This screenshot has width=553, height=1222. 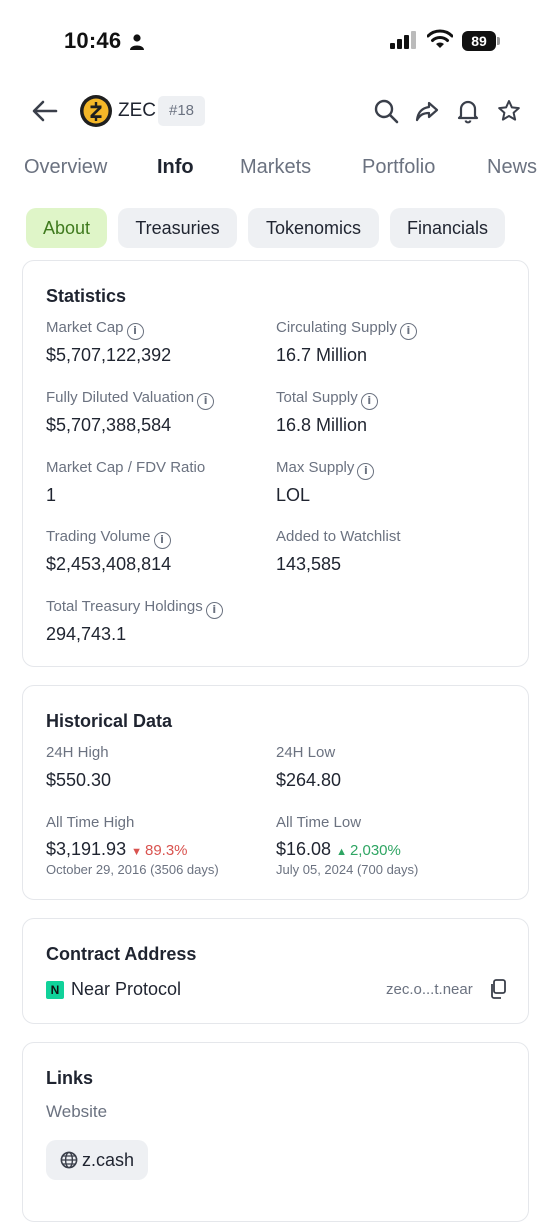 I want to click on ath-row: $3,191.93 ▼ 89.3%, so click(x=117, y=849).